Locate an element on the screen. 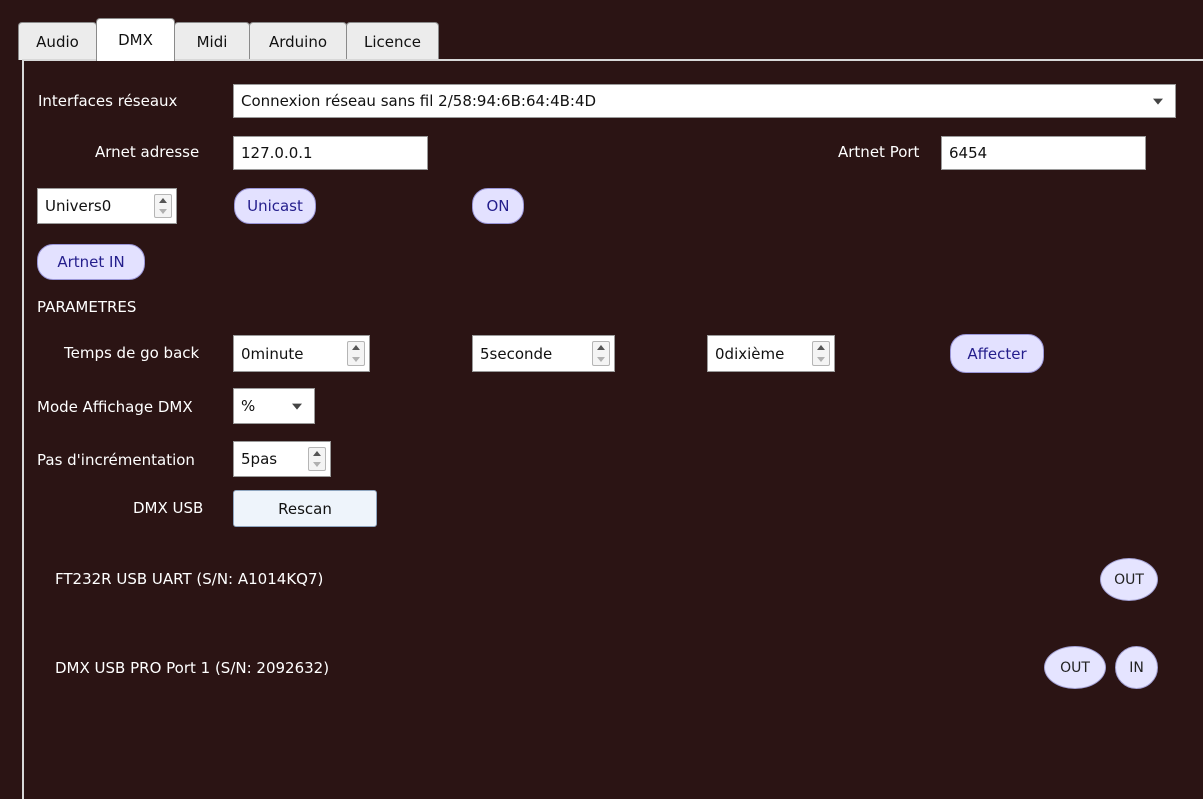  tab-licence: Licence is located at coordinates (392, 41).